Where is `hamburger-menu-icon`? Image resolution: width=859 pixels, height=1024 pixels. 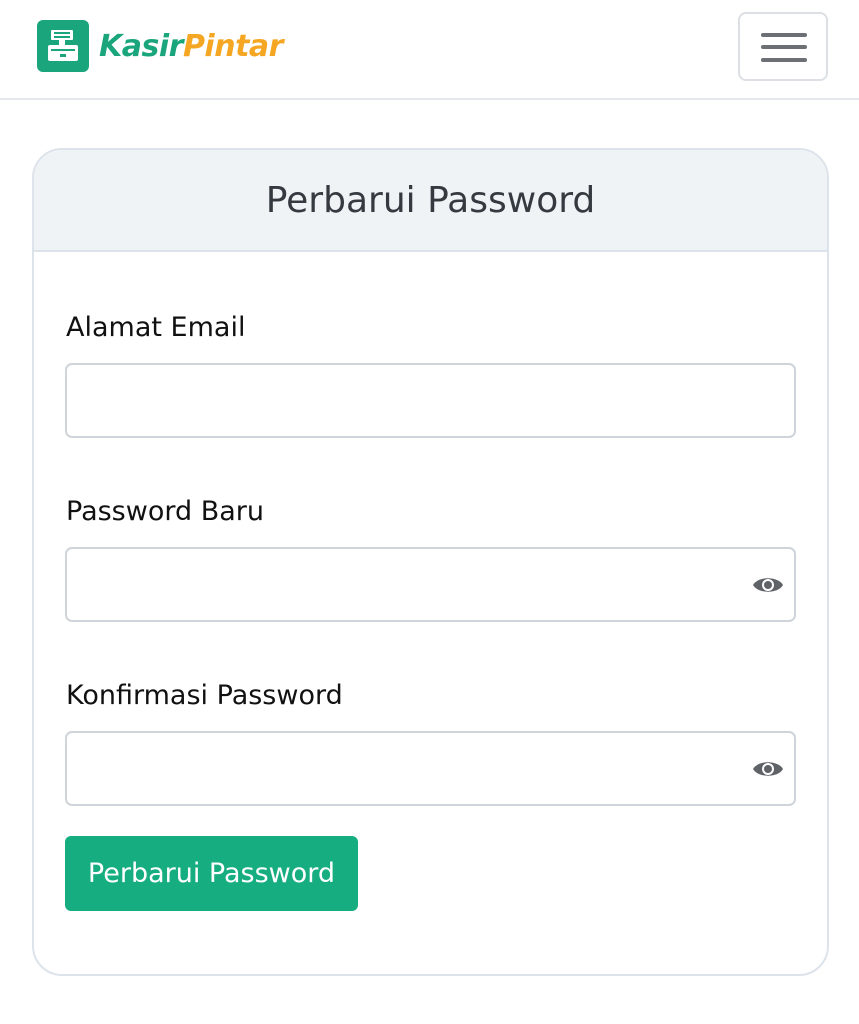 hamburger-menu-icon is located at coordinates (784, 35).